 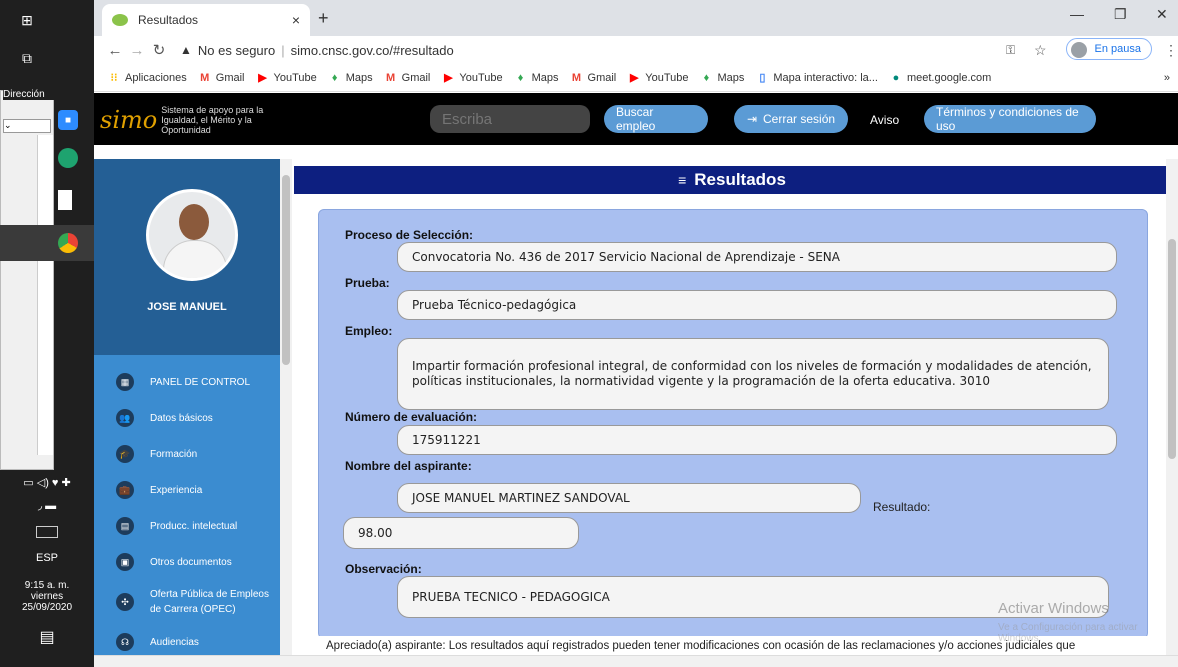 I want to click on bookmark-label: meet.google.com, so click(x=949, y=77).